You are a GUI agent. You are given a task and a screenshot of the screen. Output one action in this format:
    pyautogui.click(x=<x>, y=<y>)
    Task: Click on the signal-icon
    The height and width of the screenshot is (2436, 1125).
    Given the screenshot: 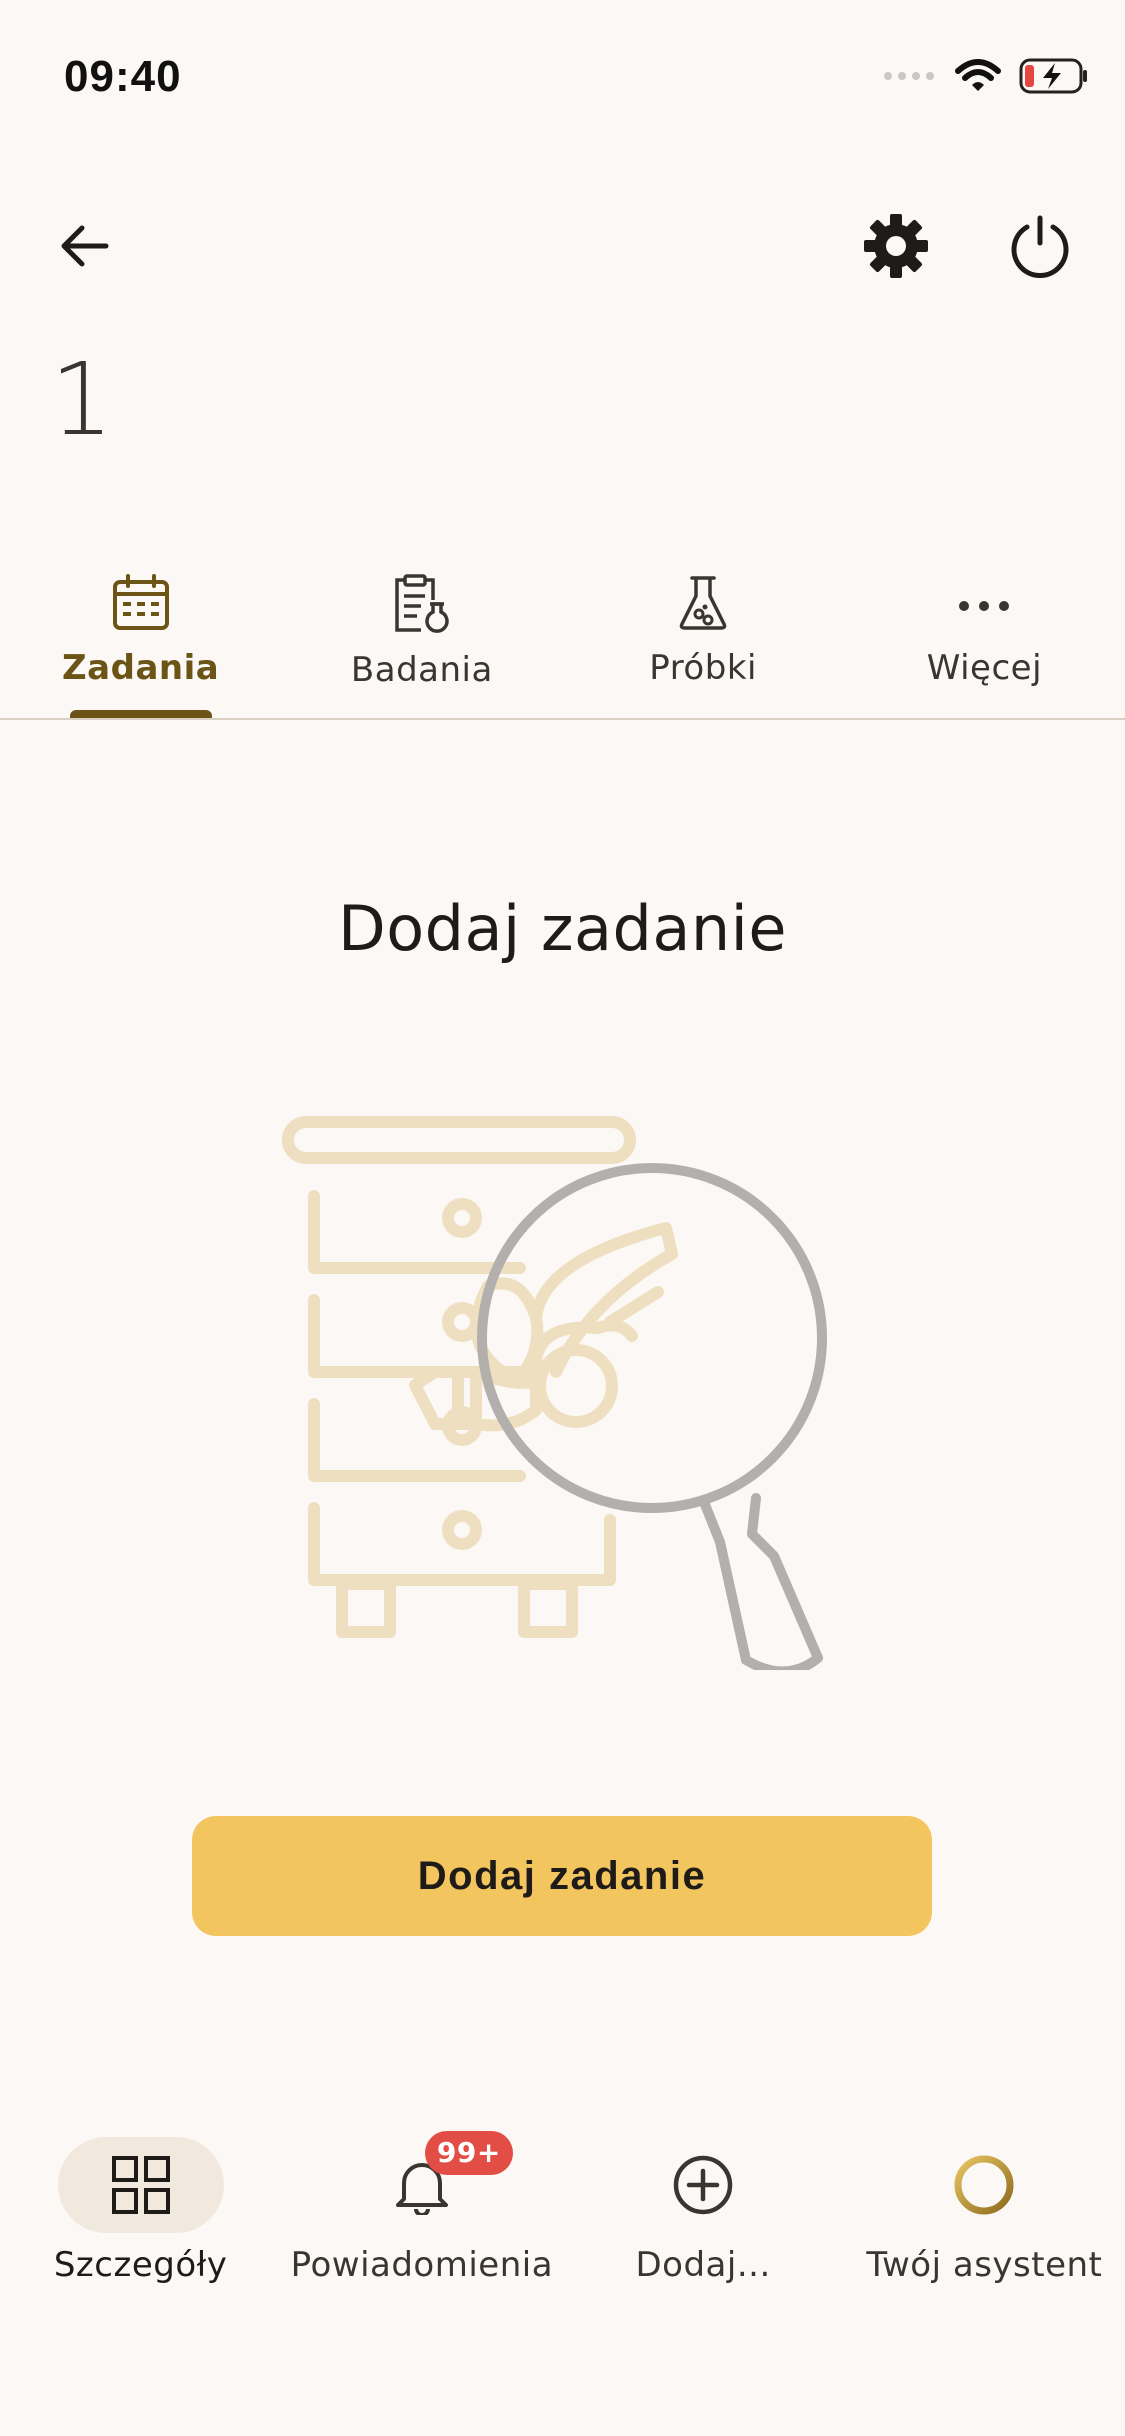 What is the action you would take?
    pyautogui.click(x=909, y=76)
    